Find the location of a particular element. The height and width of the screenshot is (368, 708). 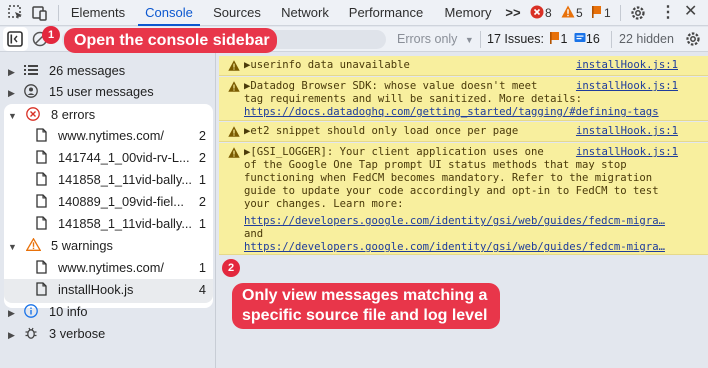

sidebar-item-verbose: ▶ 3 verbose is located at coordinates (110, 334).